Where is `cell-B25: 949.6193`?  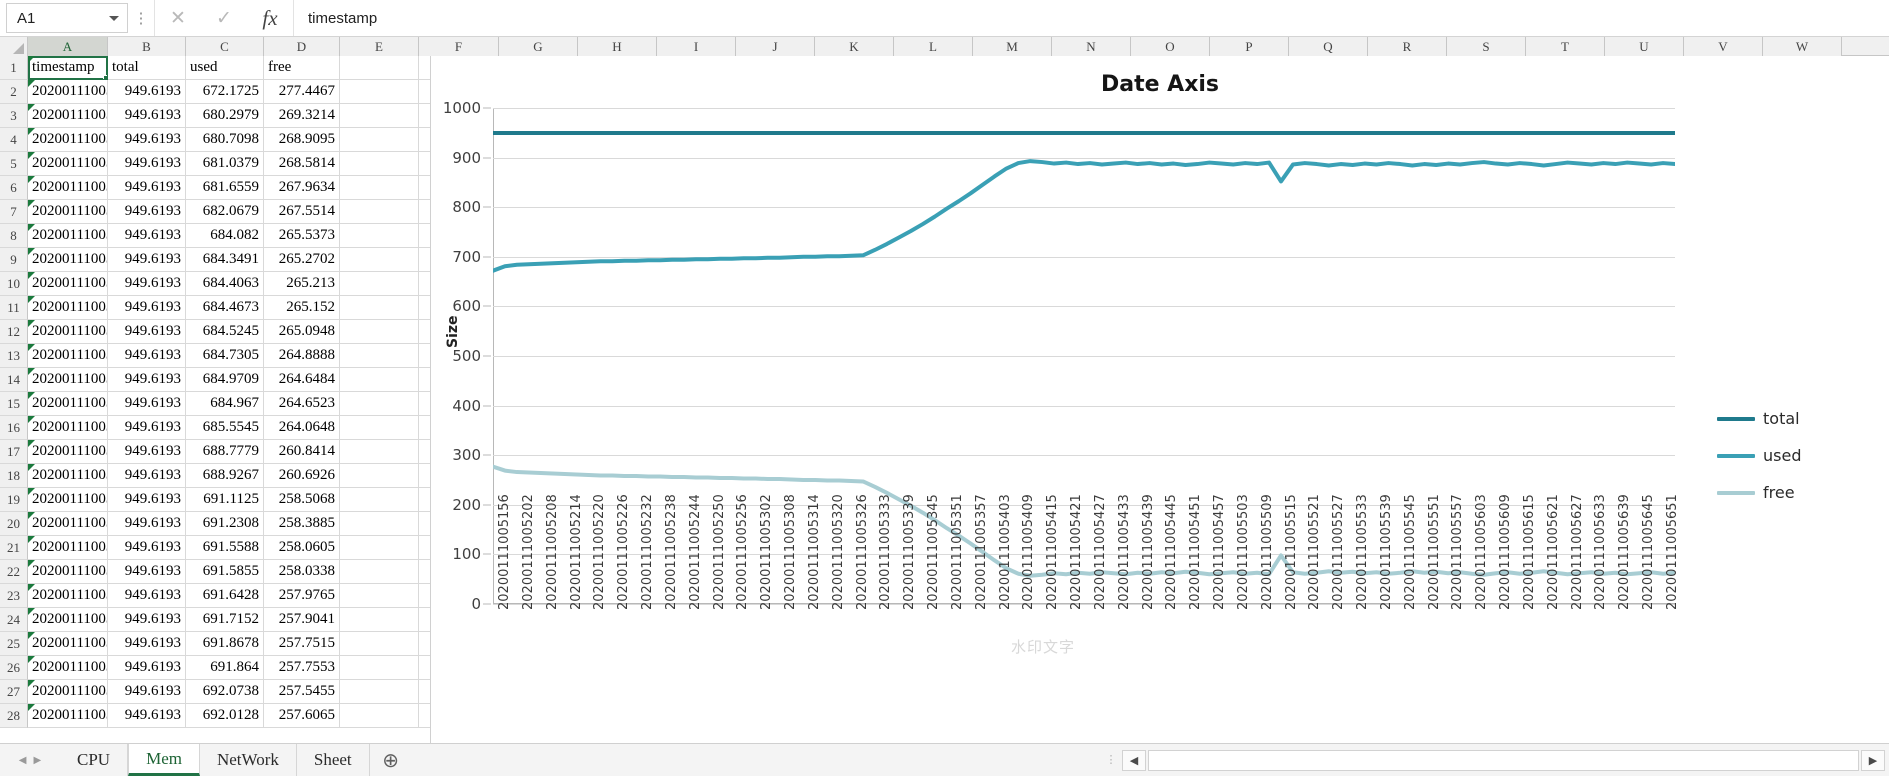 cell-B25: 949.6193 is located at coordinates (147, 644).